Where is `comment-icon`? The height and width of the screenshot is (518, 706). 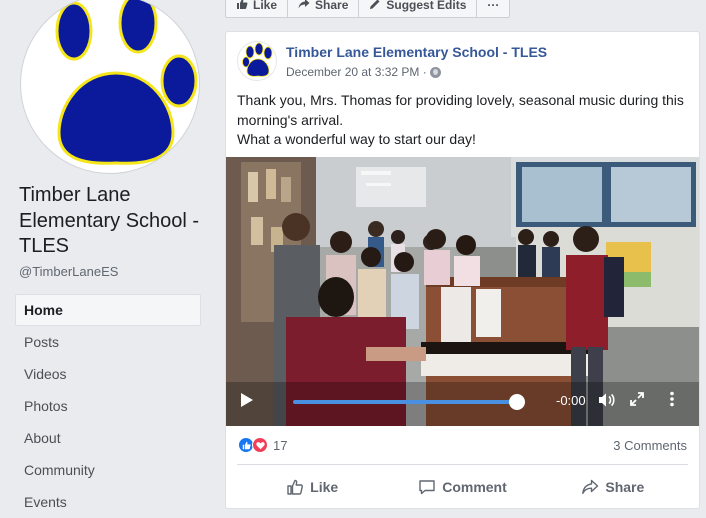
comment-icon is located at coordinates (427, 487).